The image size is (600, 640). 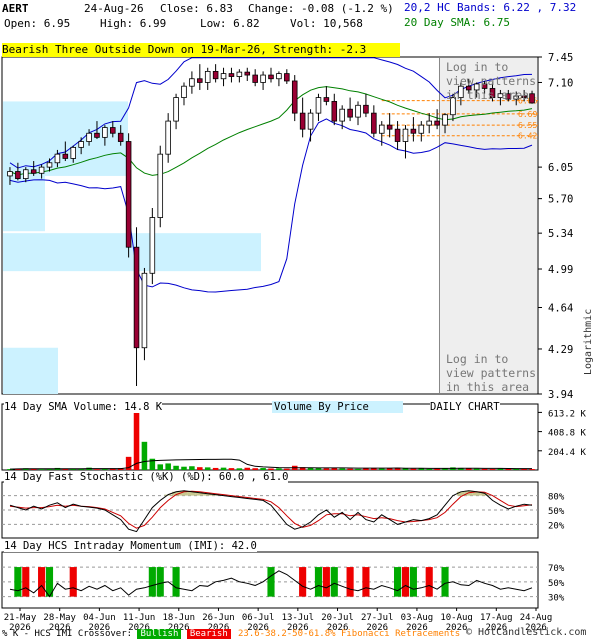 What do you see at coordinates (556, 526) in the screenshot?
I see `stochastic-tick-label: 20%` at bounding box center [556, 526].